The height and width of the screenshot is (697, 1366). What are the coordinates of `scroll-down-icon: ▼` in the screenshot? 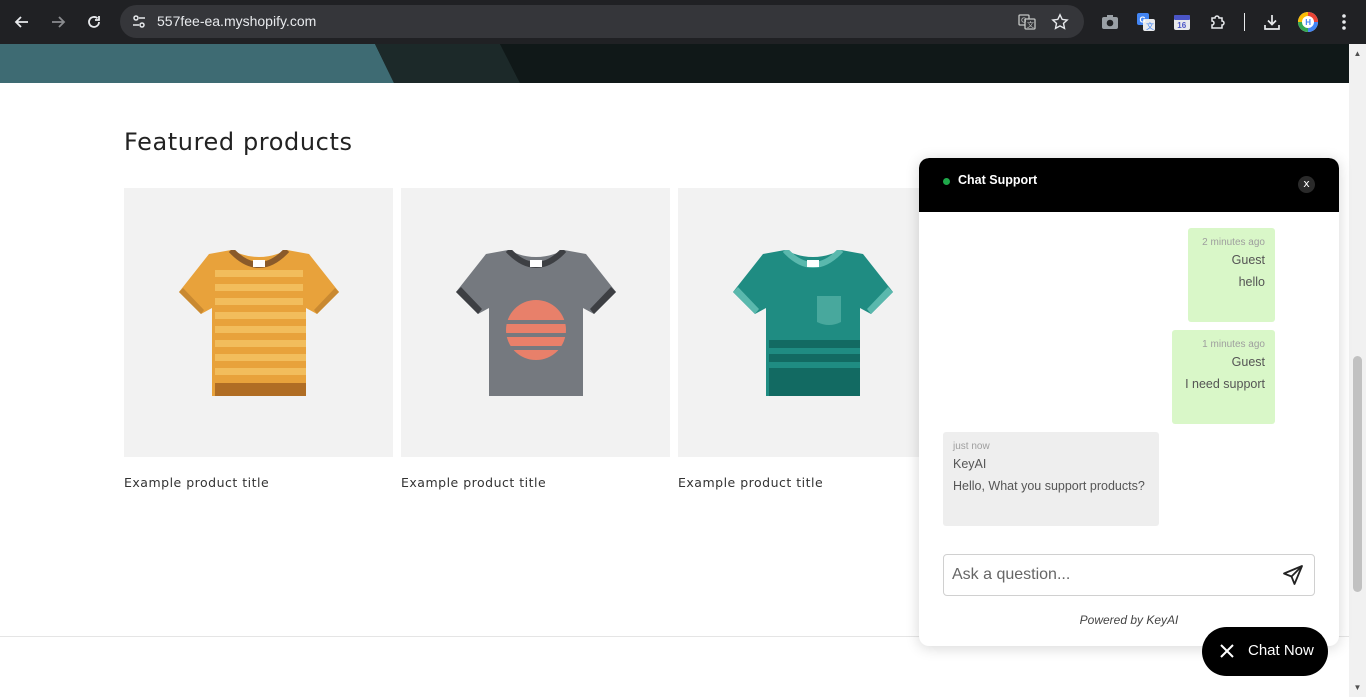 It's located at (1357, 688).